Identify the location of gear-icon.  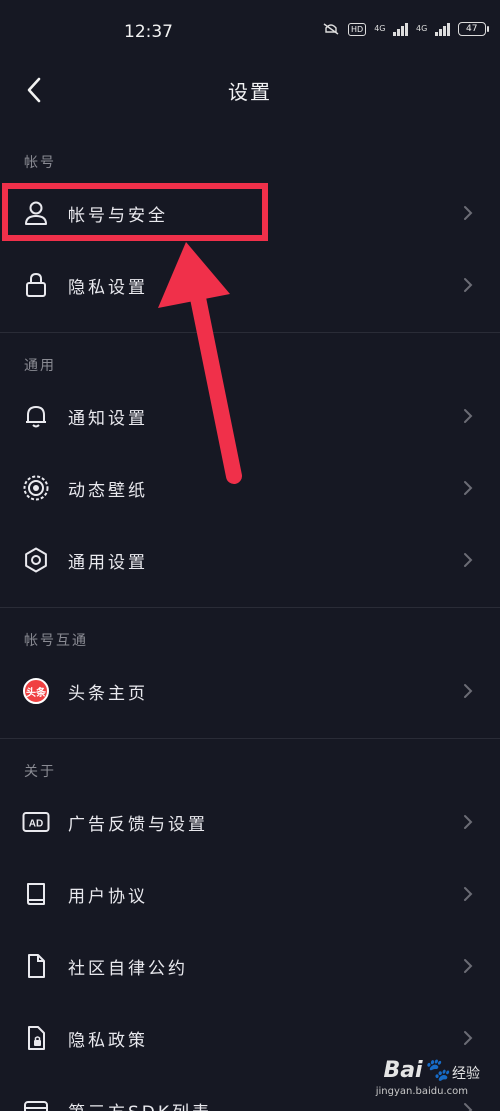
(36, 560).